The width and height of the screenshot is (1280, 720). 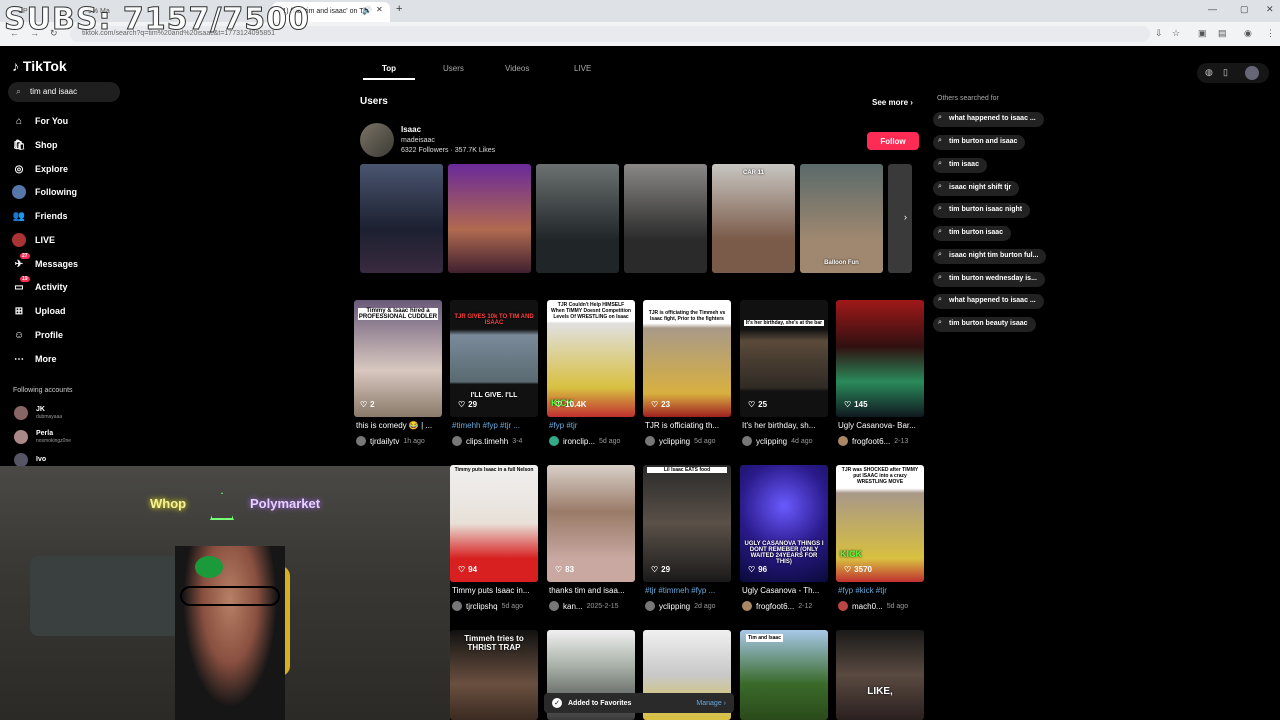 I want to click on sidebar-item-for-you: ⌂ For You, so click(x=40, y=121).